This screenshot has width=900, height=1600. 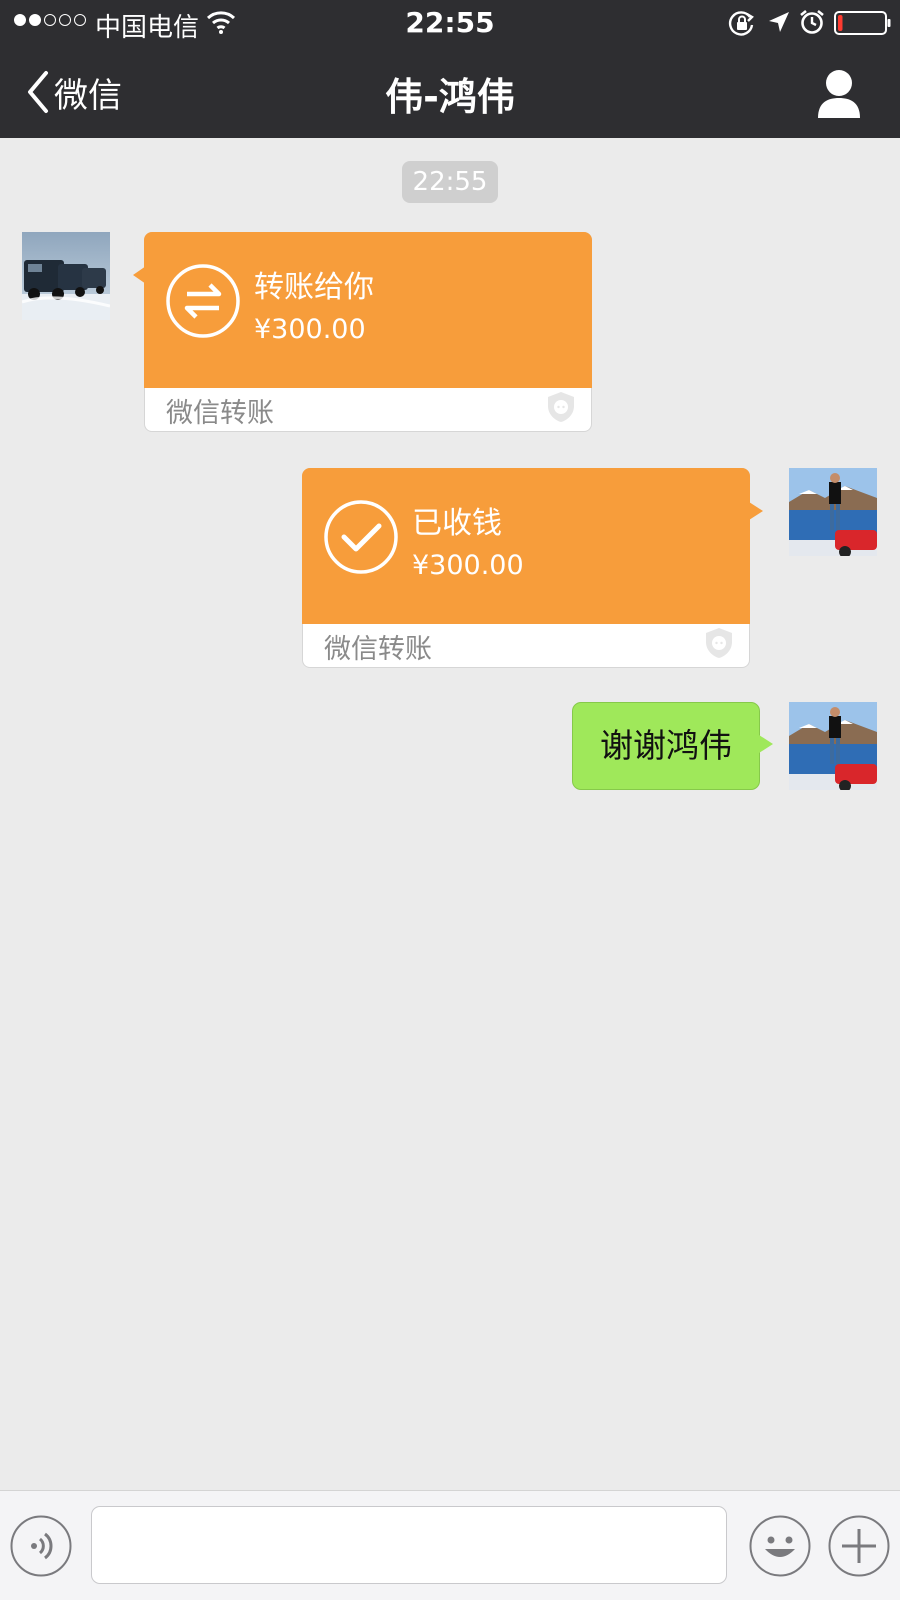 I want to click on top-bar: 中国电信 22:55 微信 伟-鸿伟, so click(x=450, y=69).